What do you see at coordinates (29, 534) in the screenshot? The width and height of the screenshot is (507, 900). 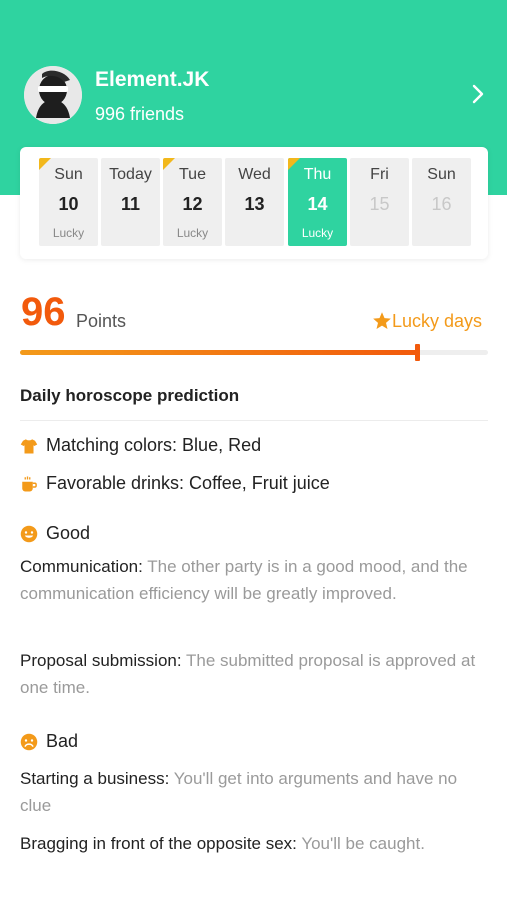 I see `happy-face-icon` at bounding box center [29, 534].